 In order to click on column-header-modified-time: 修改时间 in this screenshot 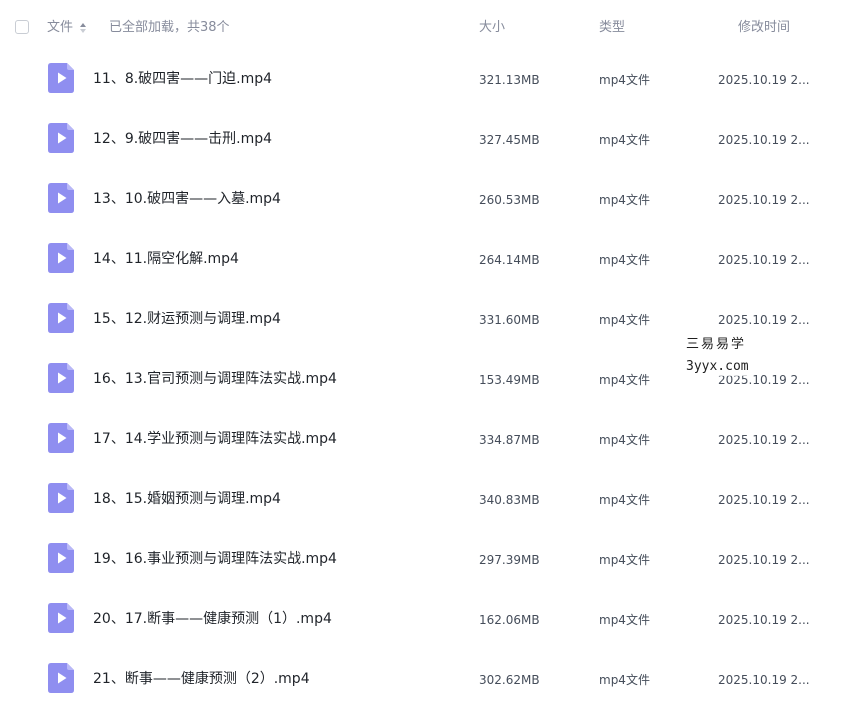, I will do `click(764, 28)`.